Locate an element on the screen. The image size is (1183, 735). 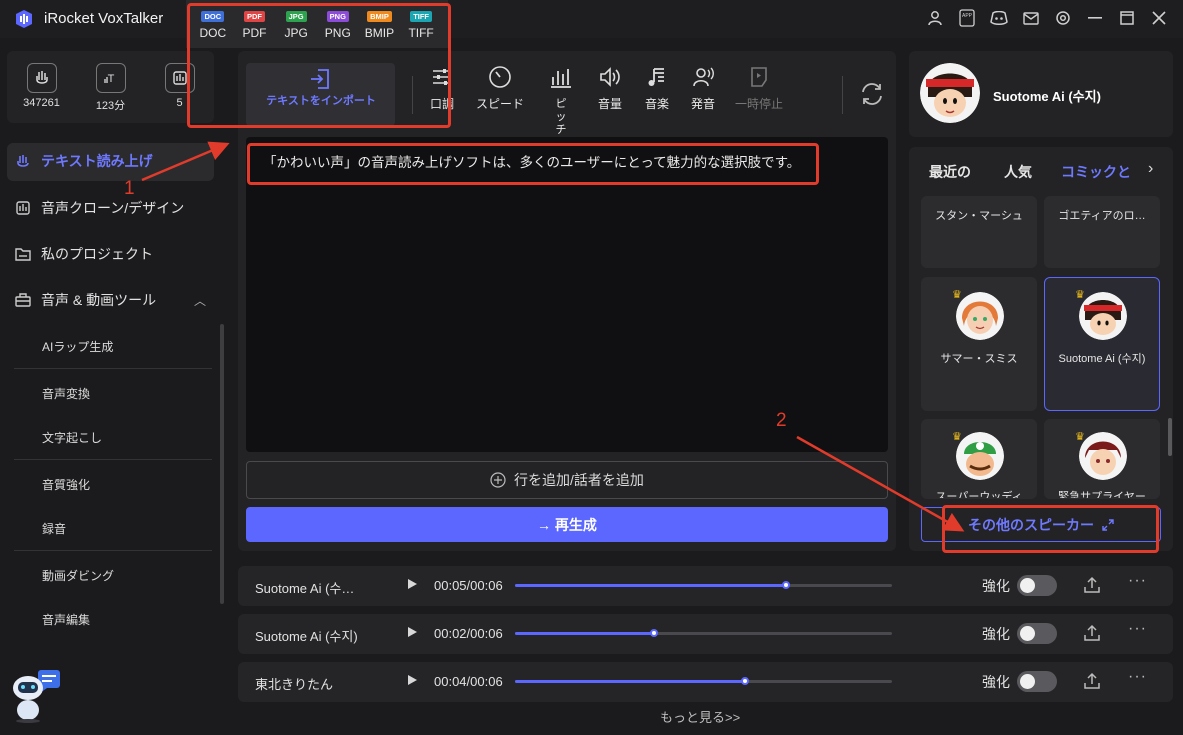
format-bmip: BMIP BMIP is located at coordinates (379, 27).